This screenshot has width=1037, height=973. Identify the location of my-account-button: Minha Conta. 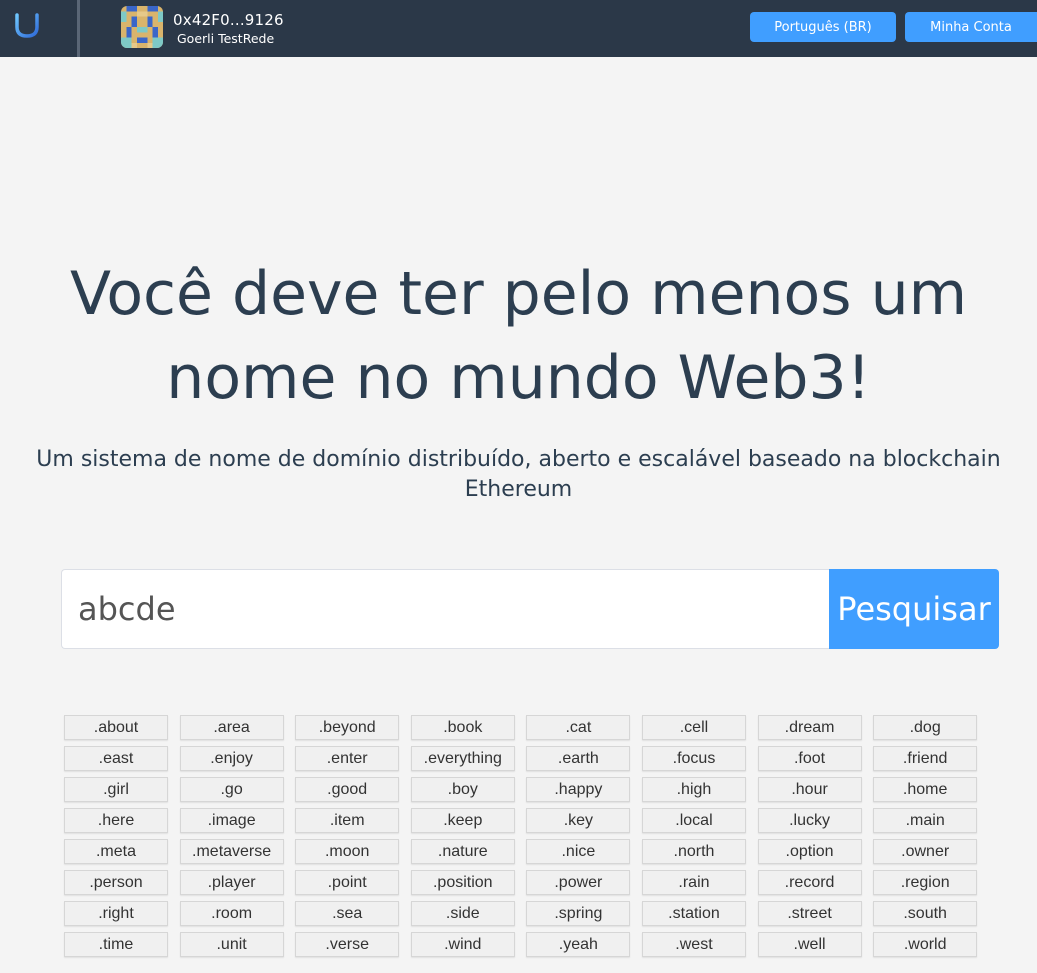
(971, 27).